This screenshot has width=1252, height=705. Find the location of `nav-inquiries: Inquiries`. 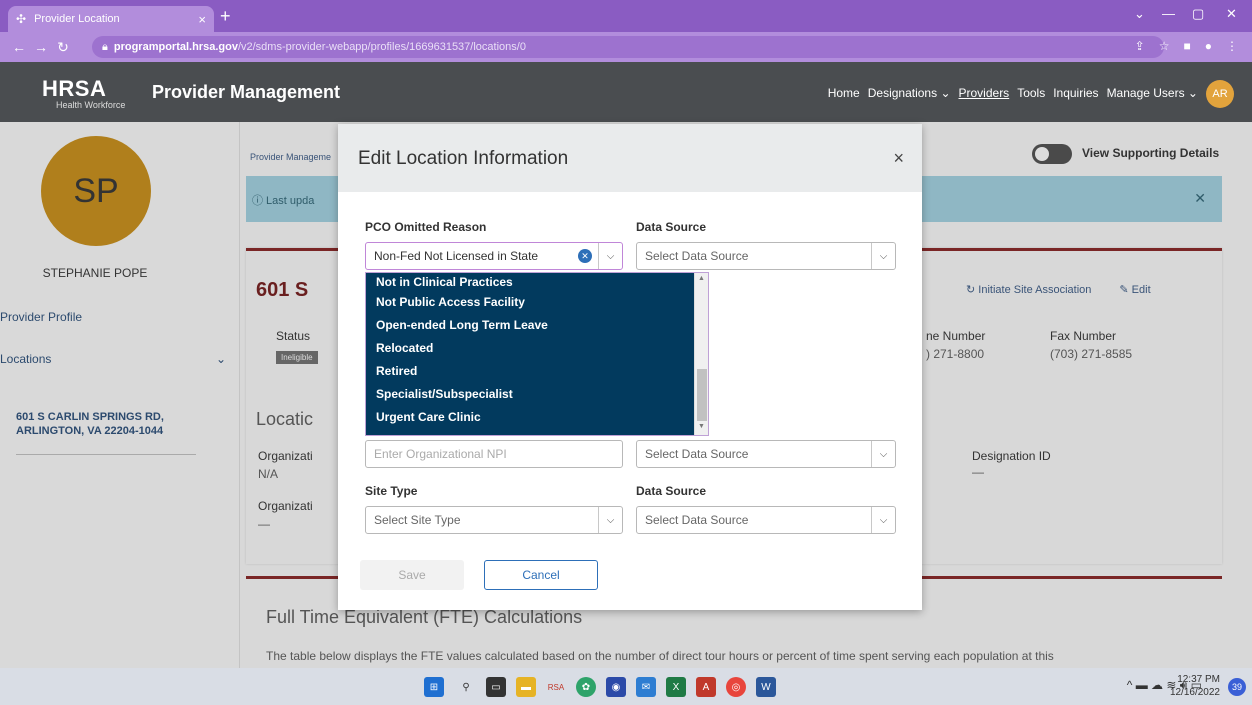

nav-inquiries: Inquiries is located at coordinates (1075, 93).